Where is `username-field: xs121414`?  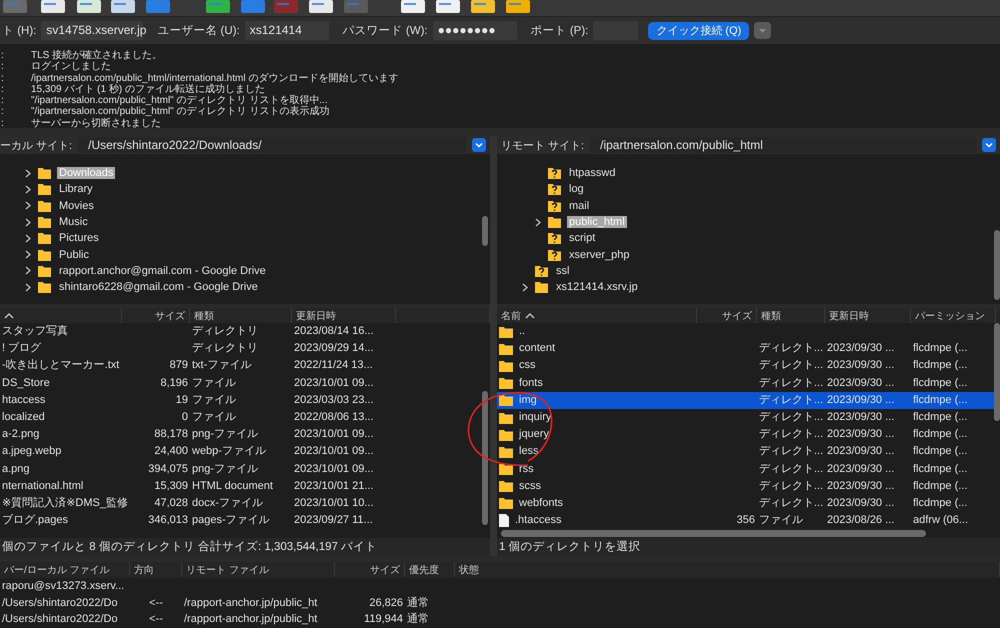
username-field: xs121414 is located at coordinates (286, 30).